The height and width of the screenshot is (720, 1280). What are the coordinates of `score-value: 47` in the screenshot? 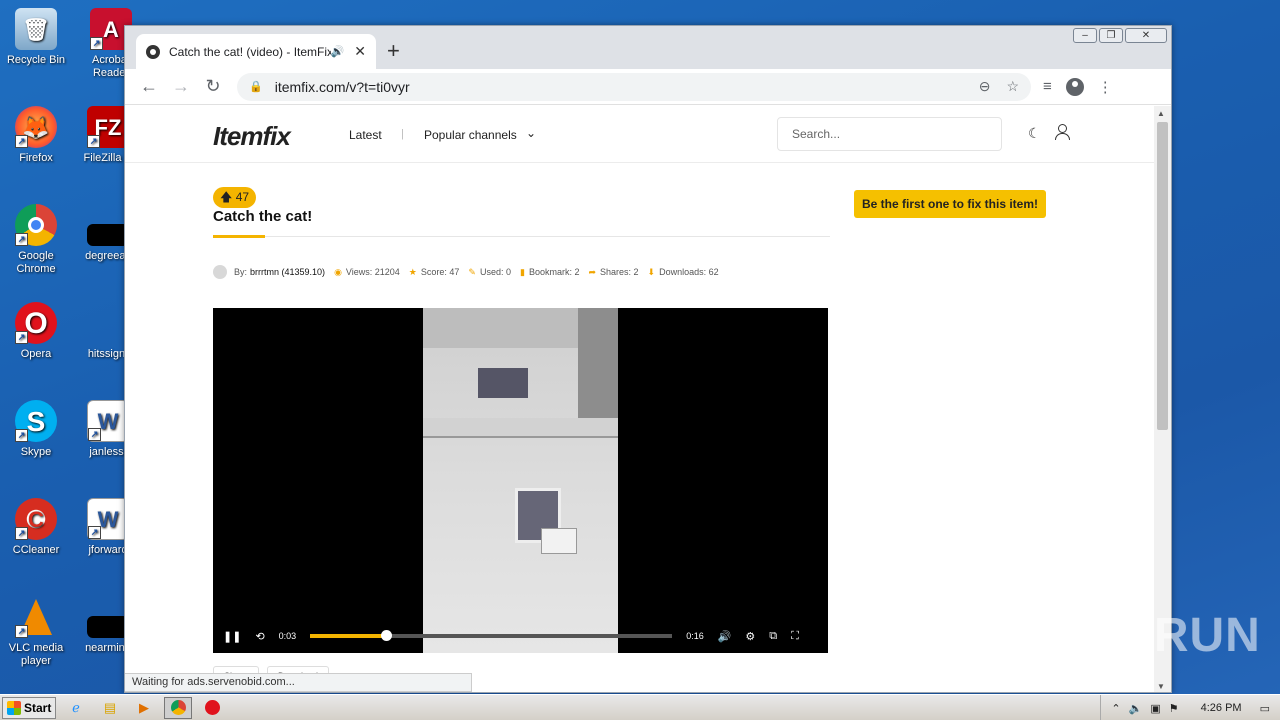 It's located at (242, 197).